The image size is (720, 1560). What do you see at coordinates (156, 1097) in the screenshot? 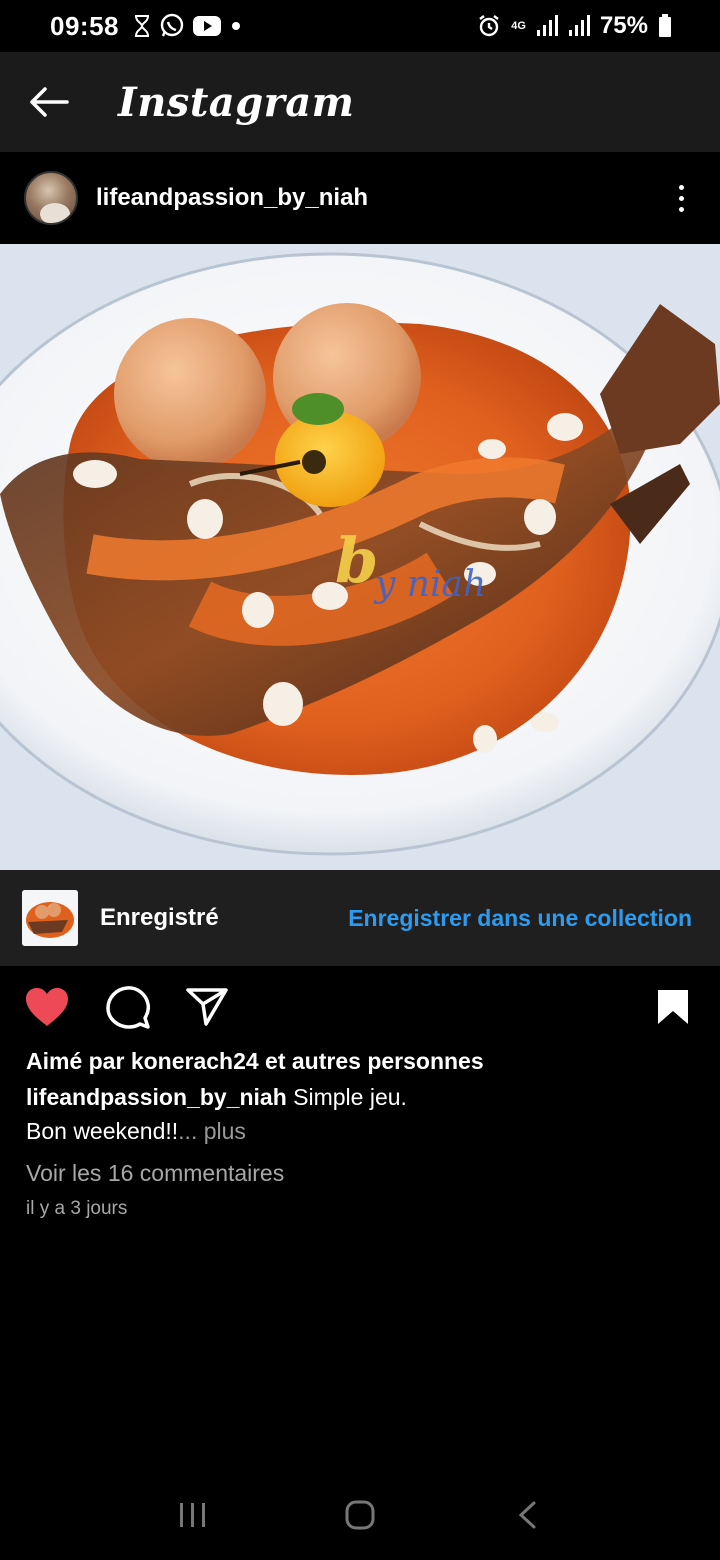
I see `caption-username: lifeandpassion_by_niah` at bounding box center [156, 1097].